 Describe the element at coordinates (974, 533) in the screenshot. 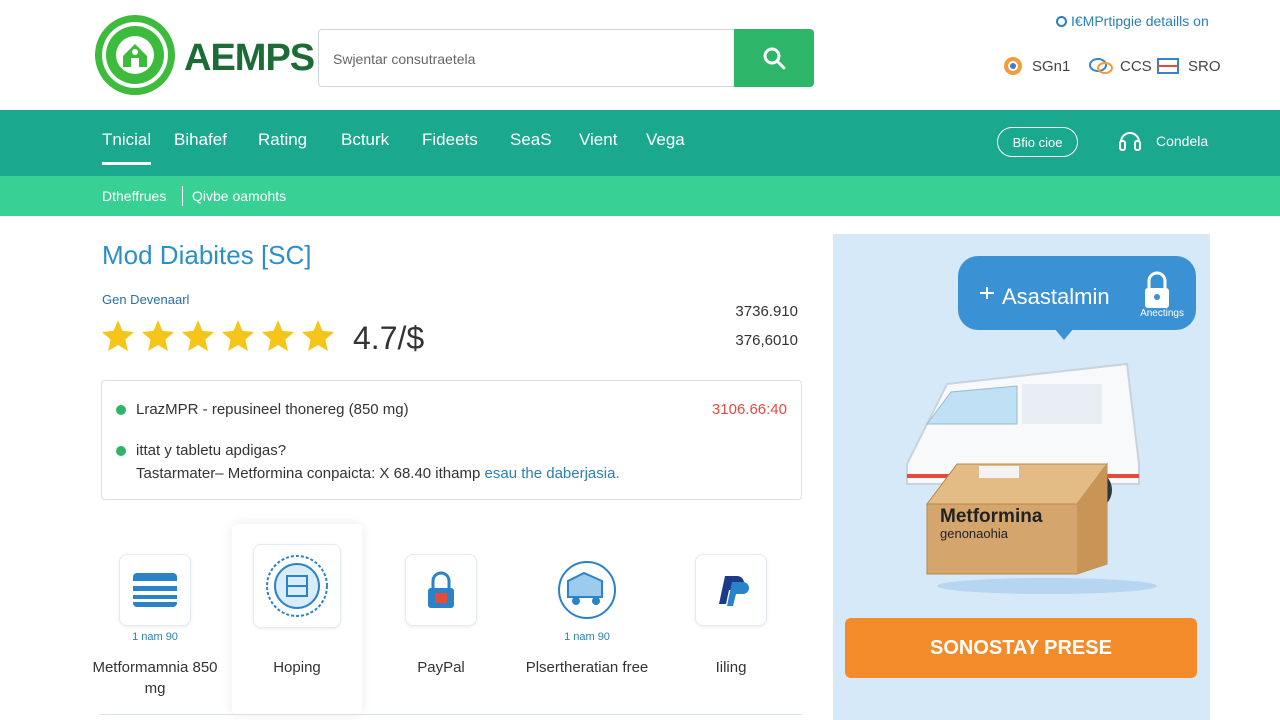

I see `promo-box-sub: genonaohia` at that location.